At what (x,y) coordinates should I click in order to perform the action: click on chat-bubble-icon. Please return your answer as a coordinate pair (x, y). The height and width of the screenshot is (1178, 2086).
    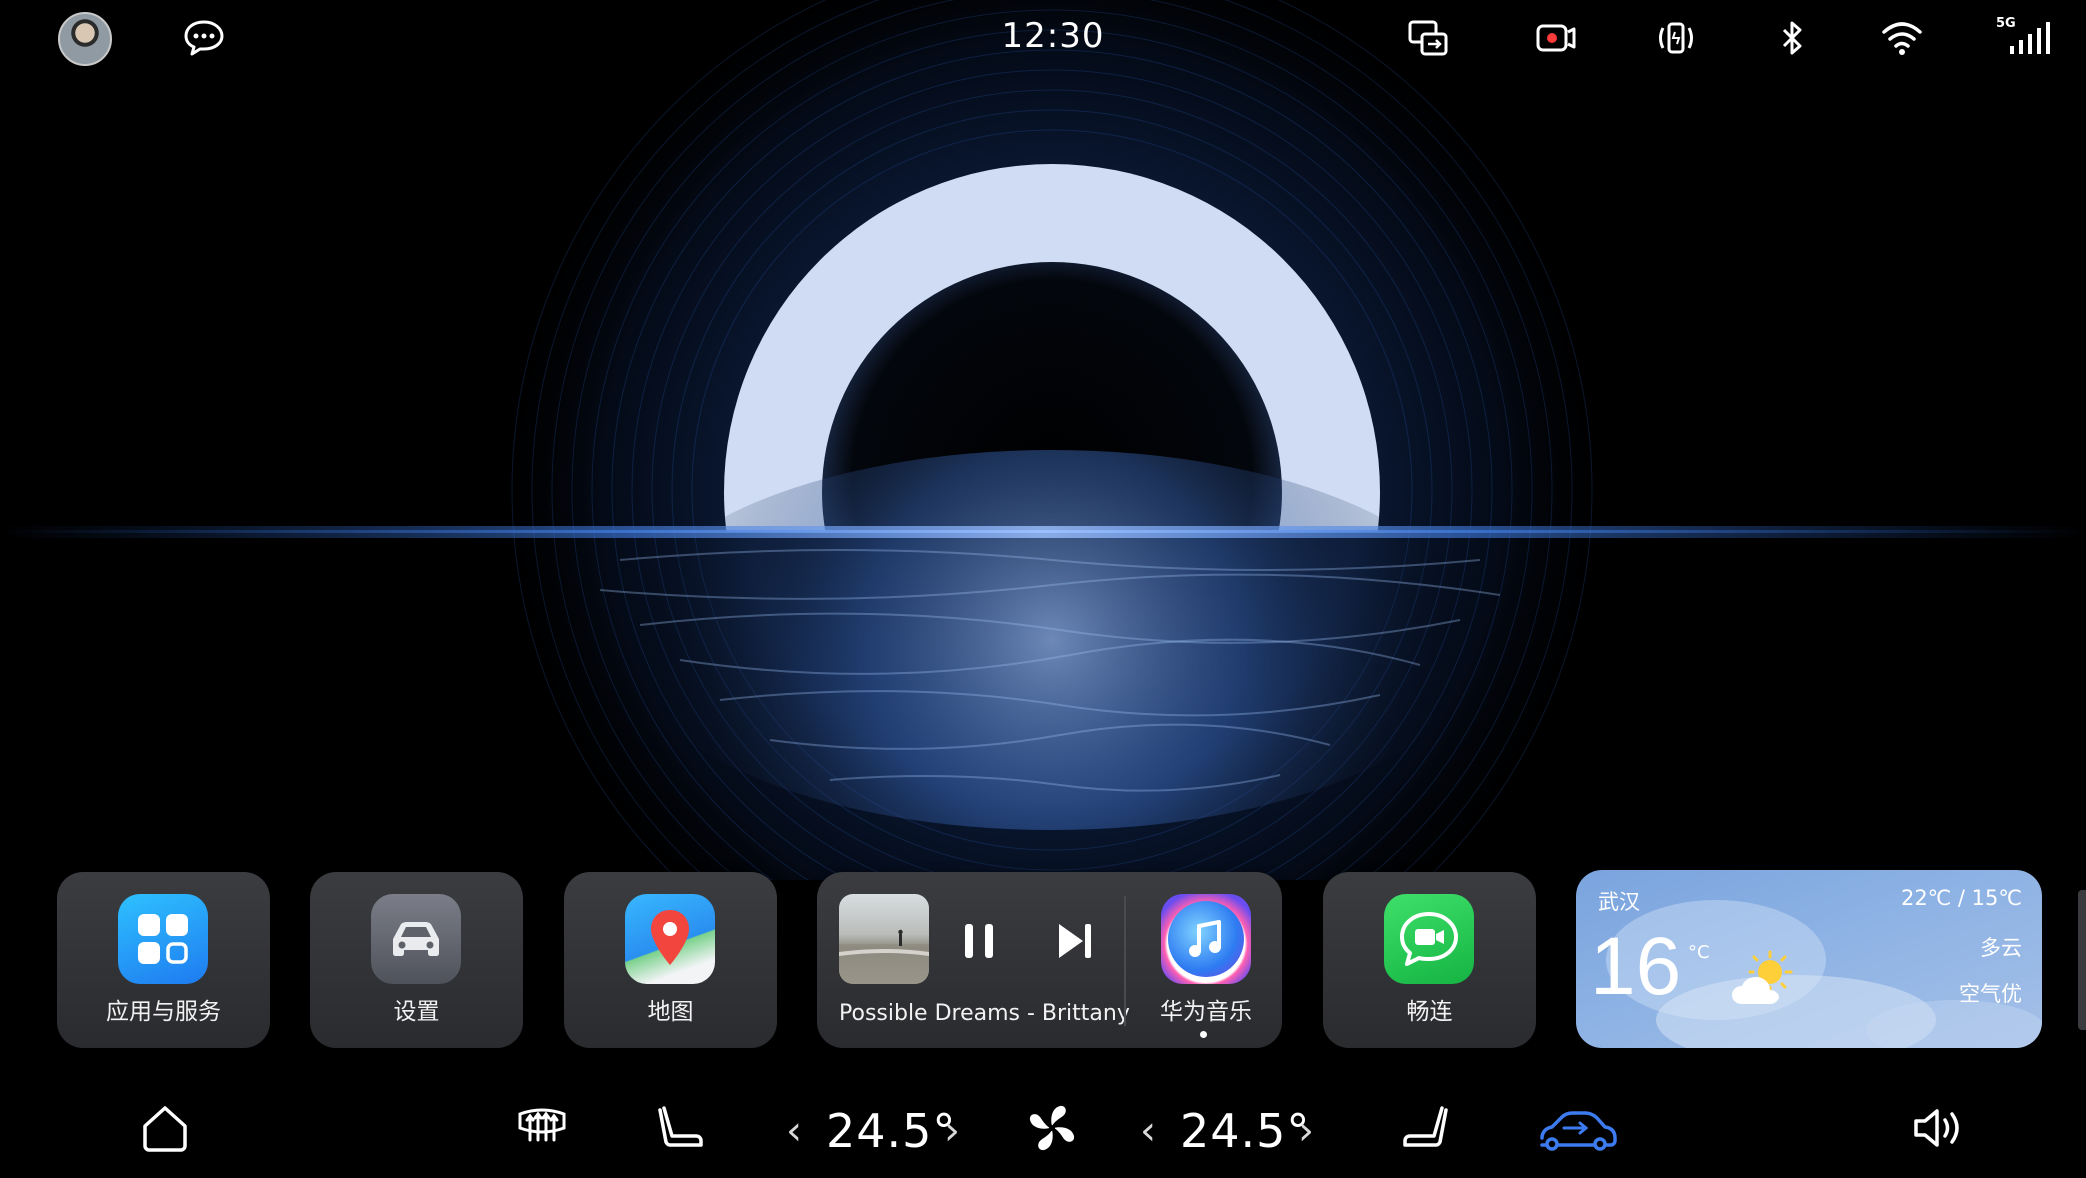
    Looking at the image, I should click on (204, 38).